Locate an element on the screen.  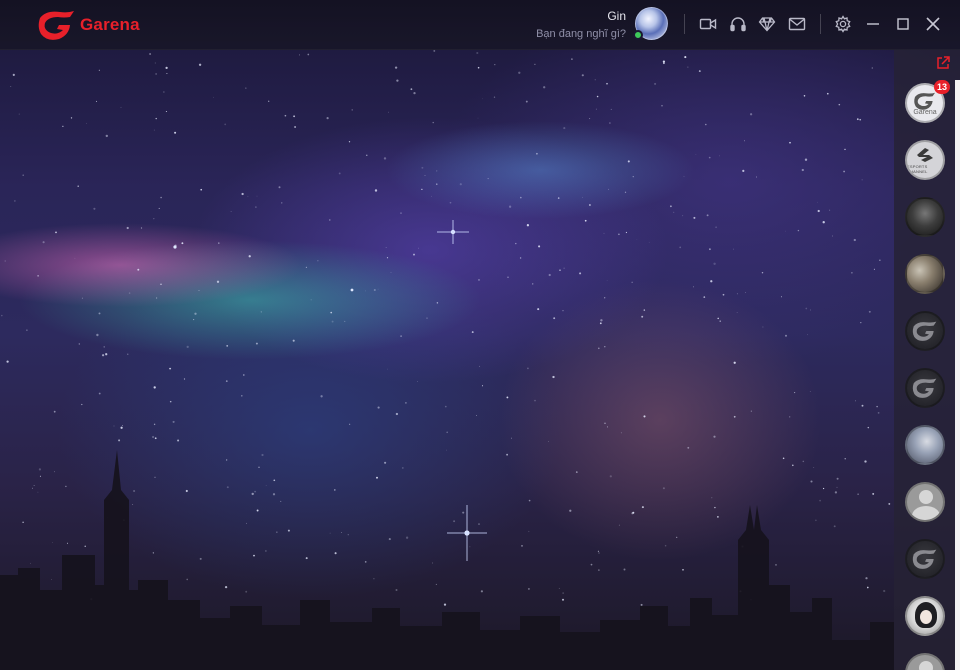
minimize-icon is located at coordinates (873, 24).